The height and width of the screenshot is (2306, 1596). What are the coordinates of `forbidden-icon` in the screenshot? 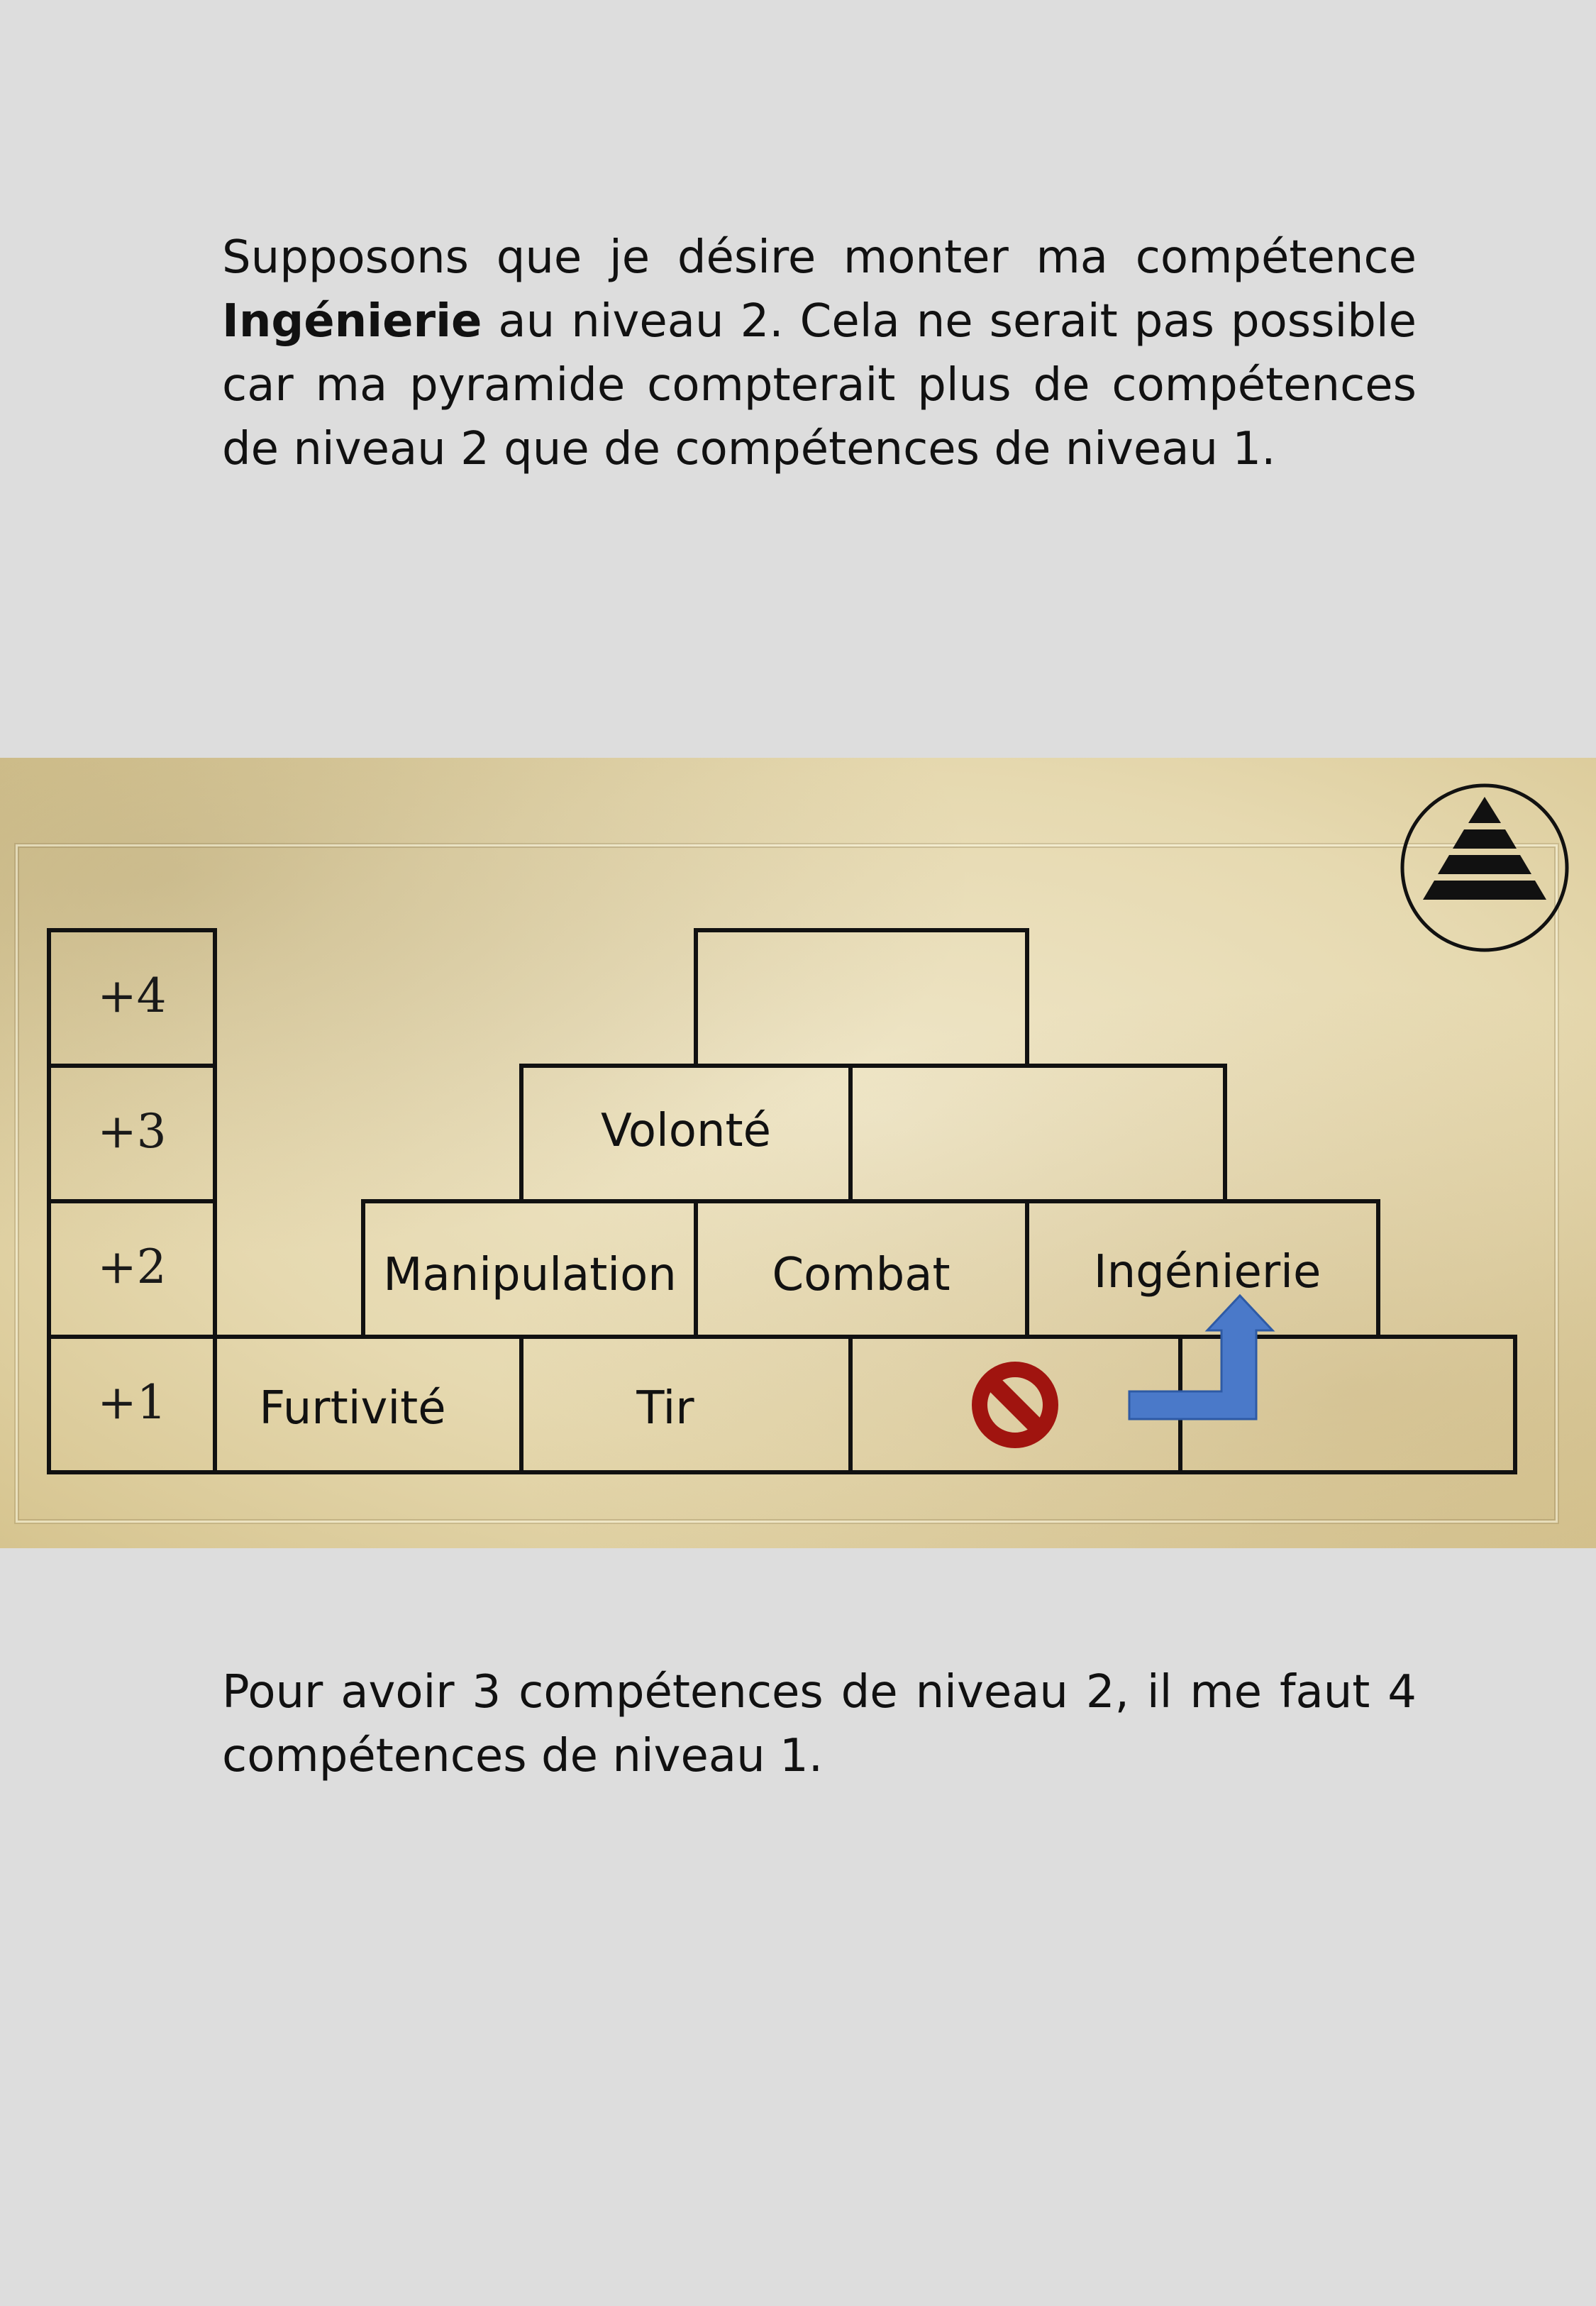 It's located at (1015, 1405).